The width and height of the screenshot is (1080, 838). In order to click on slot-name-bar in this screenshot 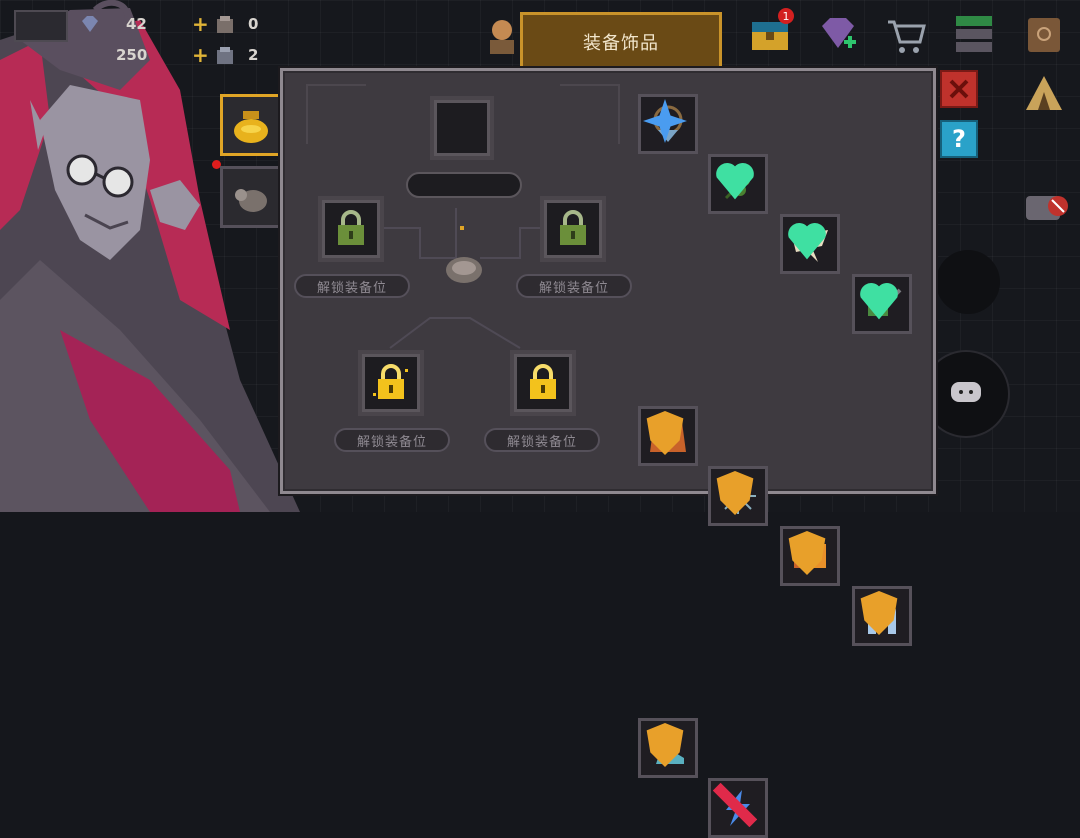, I will do `click(464, 185)`.